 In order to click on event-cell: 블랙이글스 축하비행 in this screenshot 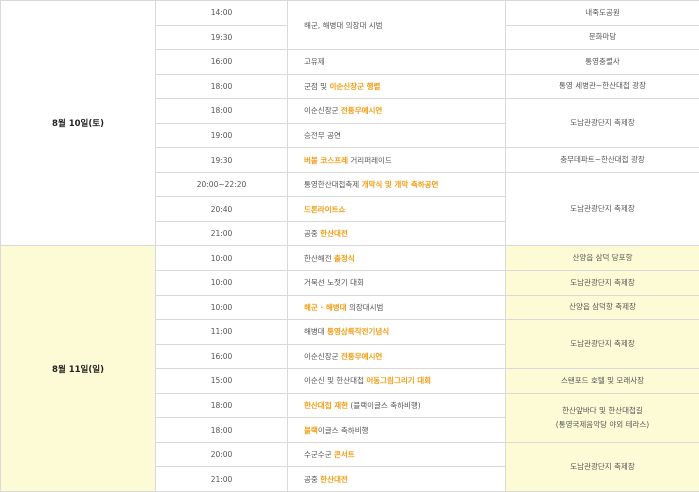, I will do `click(396, 430)`.